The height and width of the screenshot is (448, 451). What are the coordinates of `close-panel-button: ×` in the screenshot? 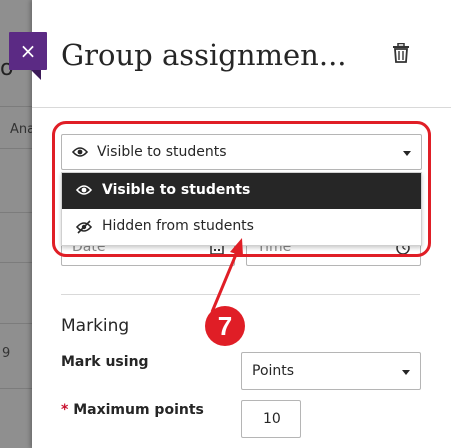 It's located at (28, 56).